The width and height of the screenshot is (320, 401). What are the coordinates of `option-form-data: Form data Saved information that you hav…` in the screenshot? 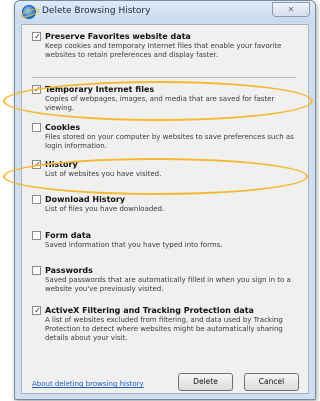 It's located at (163, 240).